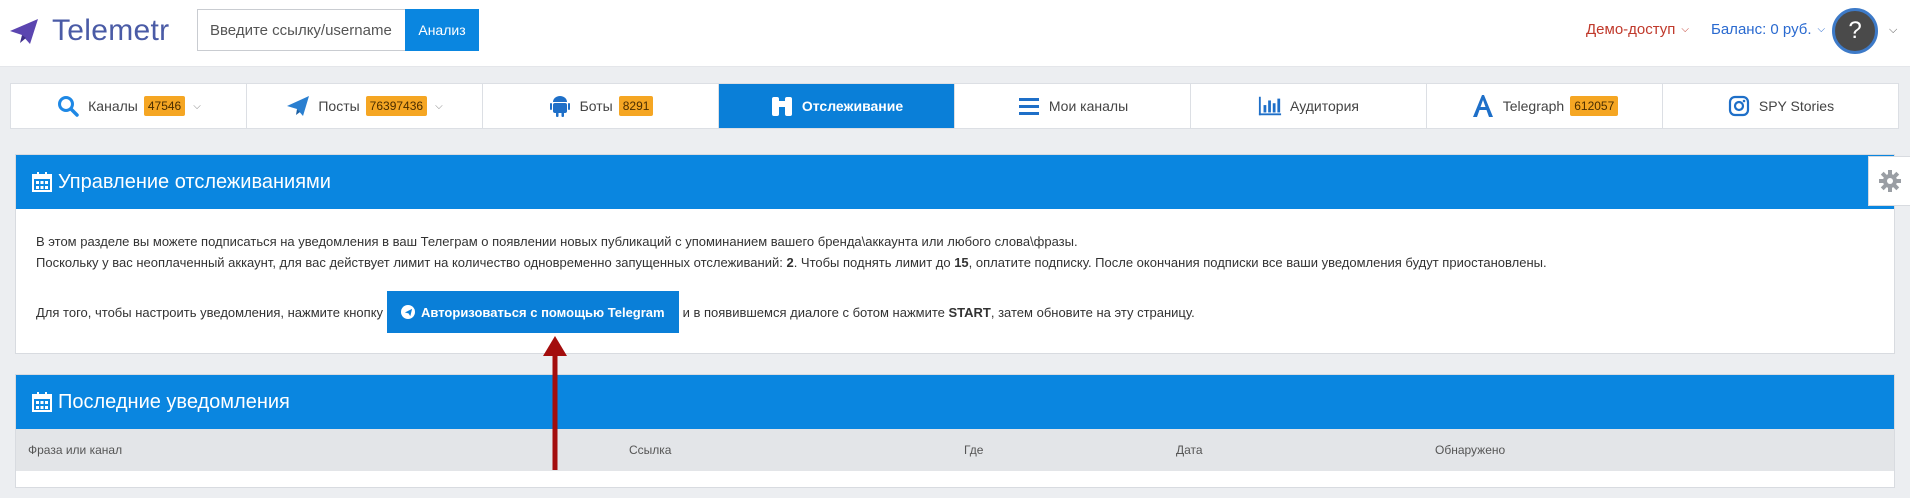 This screenshot has height=498, width=1910. What do you see at coordinates (1483, 106) in the screenshot?
I see `letter-a-icon` at bounding box center [1483, 106].